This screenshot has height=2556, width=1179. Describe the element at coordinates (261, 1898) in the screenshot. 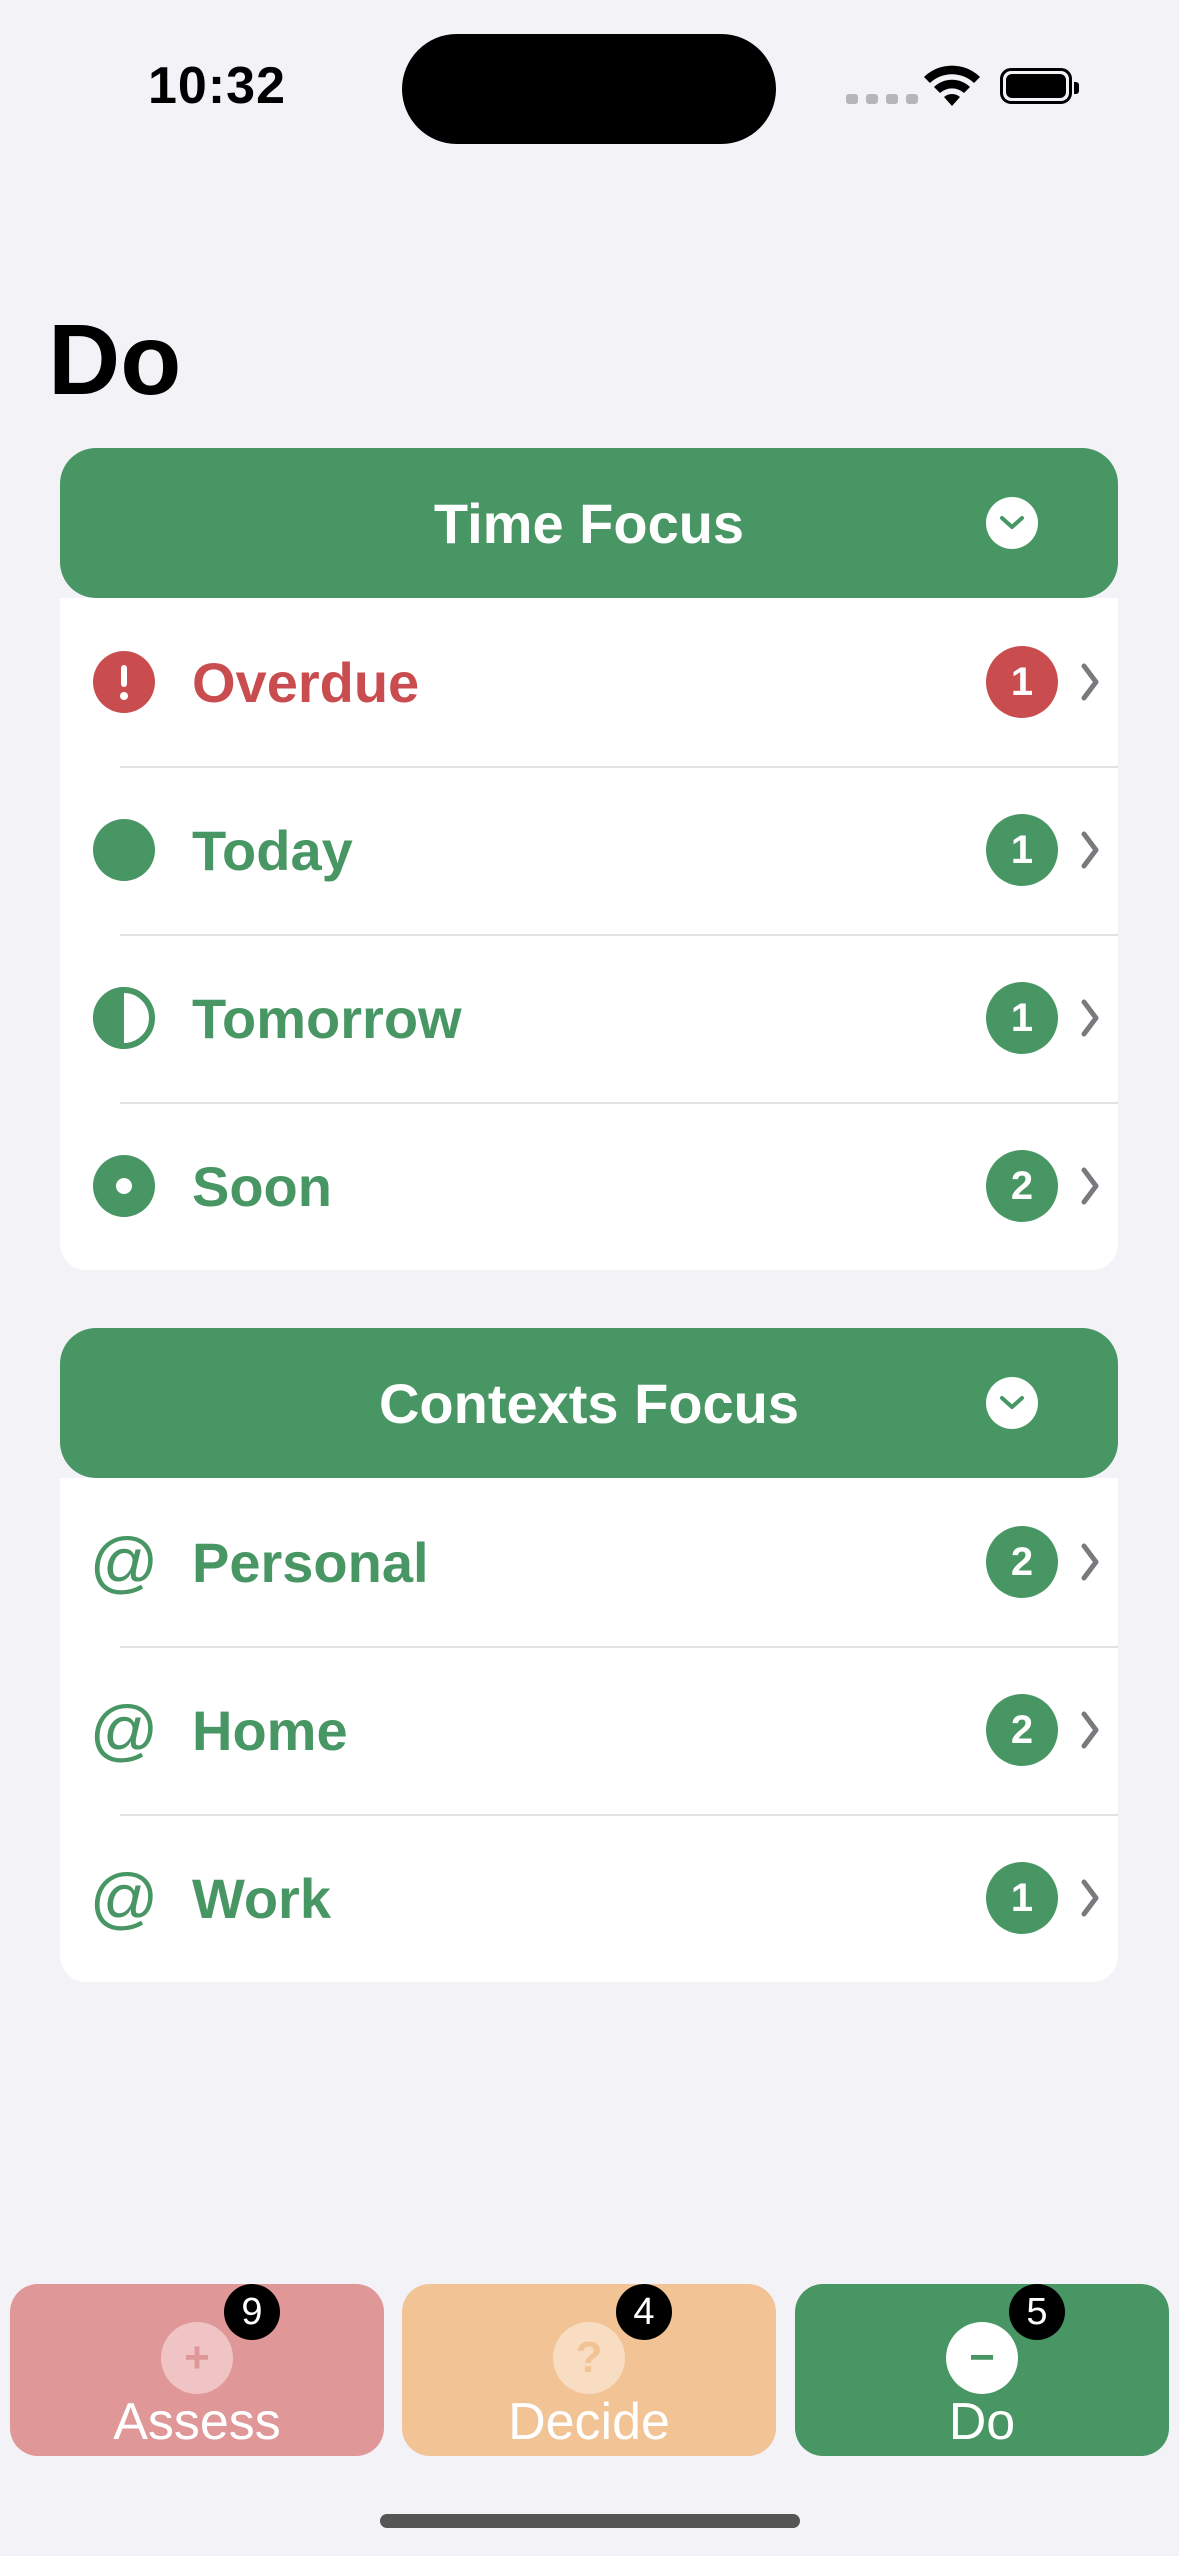

I see `row-label: Work` at that location.